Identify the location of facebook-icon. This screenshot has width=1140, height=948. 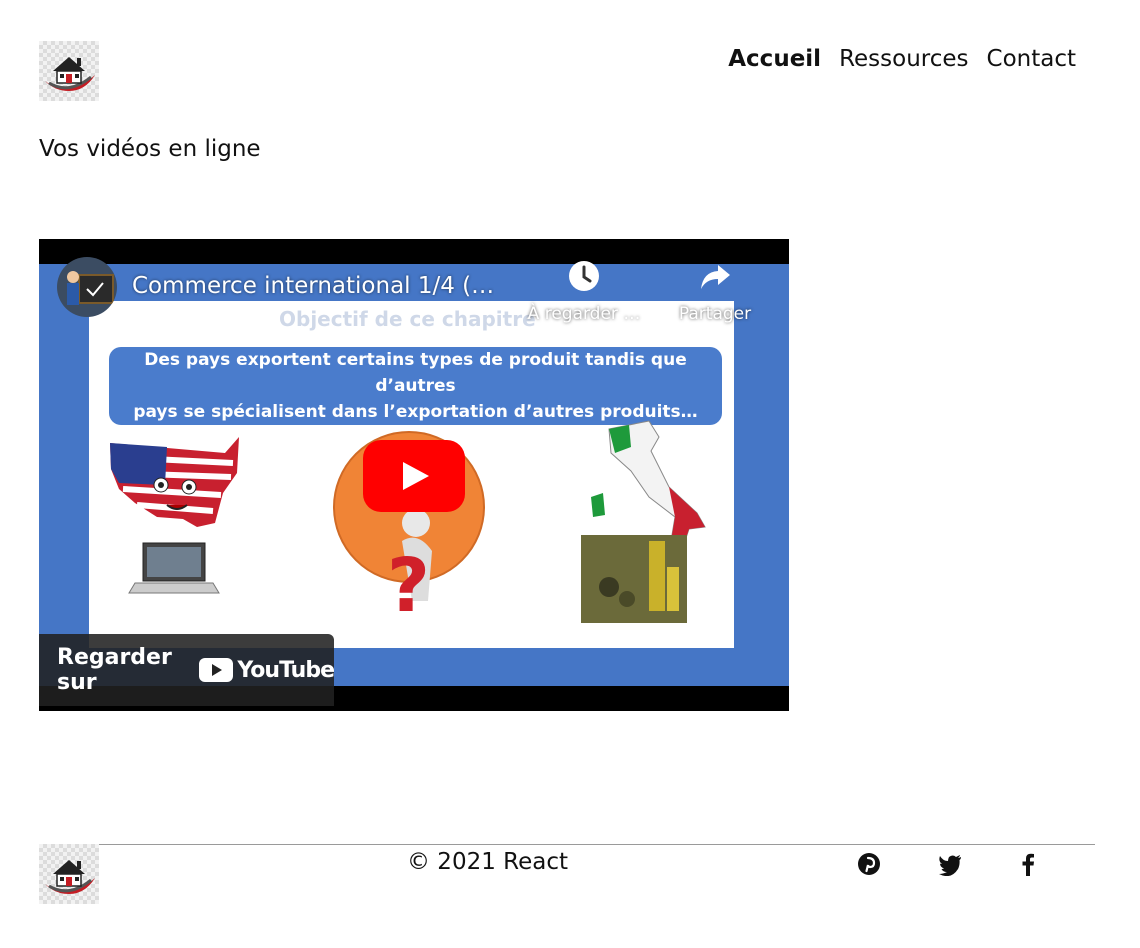
(1028, 864).